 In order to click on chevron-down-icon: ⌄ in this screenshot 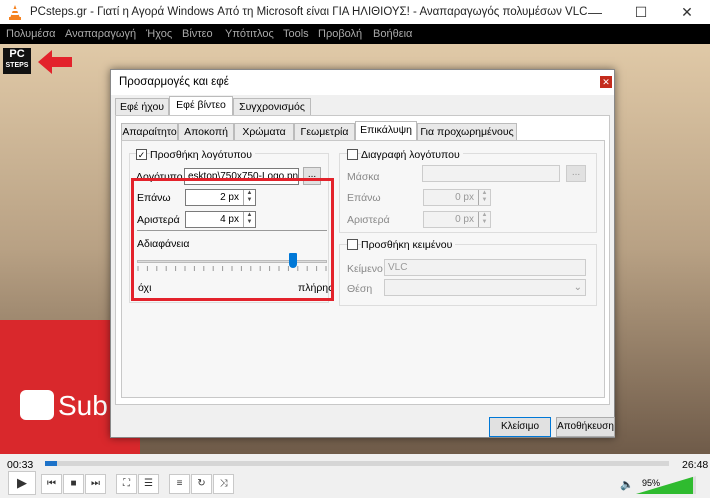, I will do `click(577, 287)`.